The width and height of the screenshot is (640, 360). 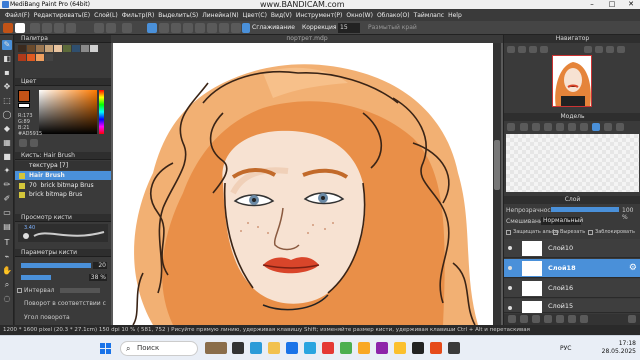 What do you see at coordinates (178, 15) in the screenshot?
I see `menu-select: Выделить(S)` at bounding box center [178, 15].